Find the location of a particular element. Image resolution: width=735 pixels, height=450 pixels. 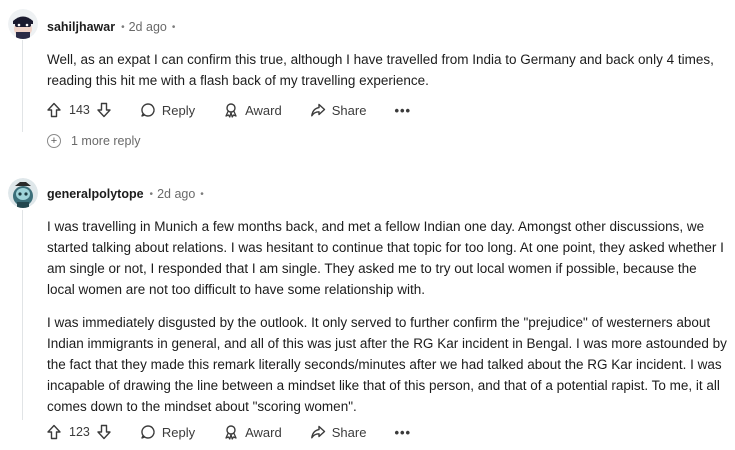

vote-group: 123 is located at coordinates (79, 432).